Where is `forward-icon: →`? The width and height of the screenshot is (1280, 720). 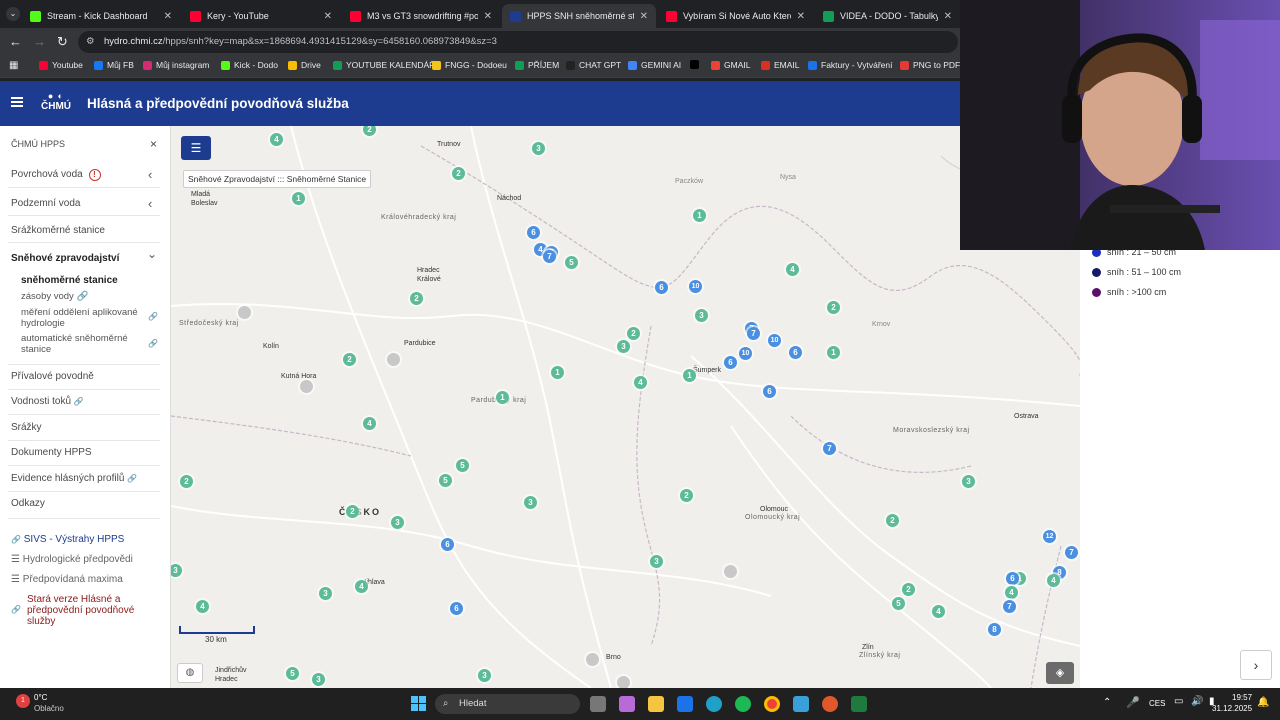
forward-icon: → is located at coordinates (39, 41).